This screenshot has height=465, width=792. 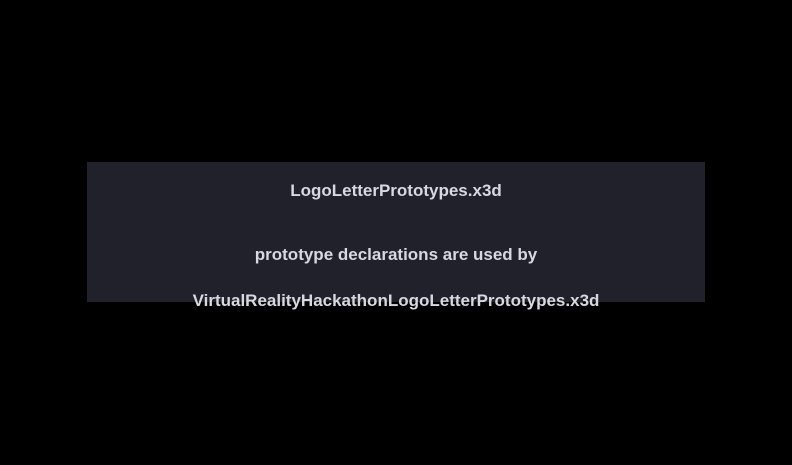 I want to click on scene-title: LogoLetterPrototypes.x3d, so click(x=396, y=190).